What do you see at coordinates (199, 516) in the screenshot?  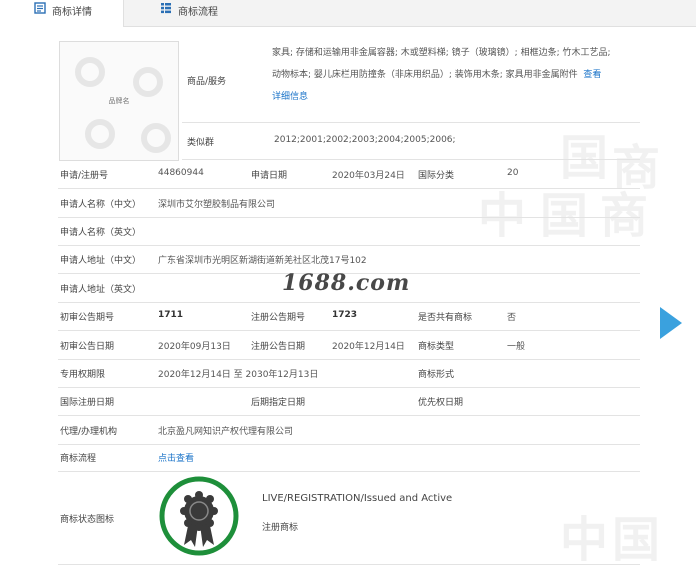 I see `award-ribbon-icon` at bounding box center [199, 516].